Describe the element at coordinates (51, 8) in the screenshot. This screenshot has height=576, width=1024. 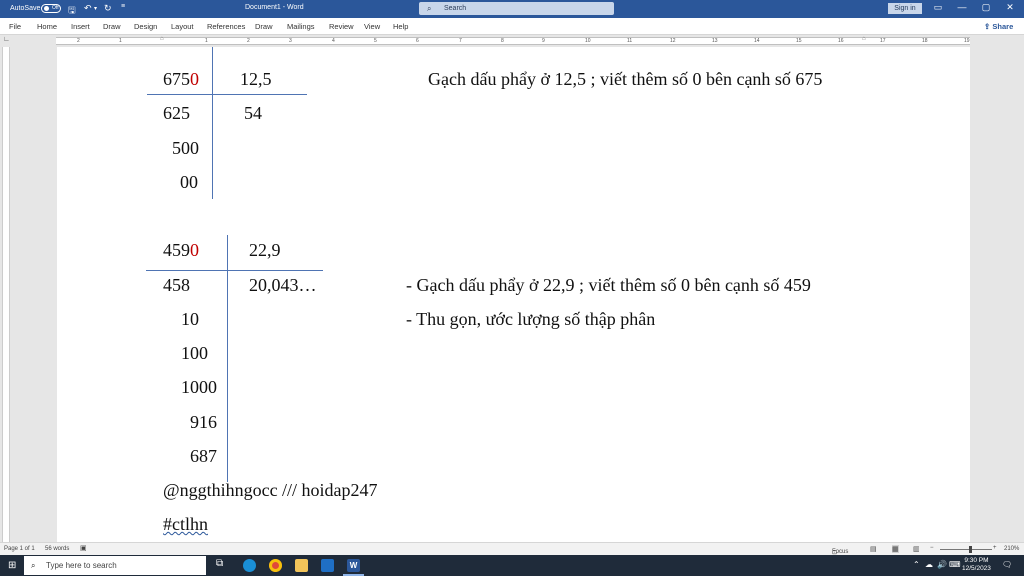
I see `autosave-toggle: Off` at that location.